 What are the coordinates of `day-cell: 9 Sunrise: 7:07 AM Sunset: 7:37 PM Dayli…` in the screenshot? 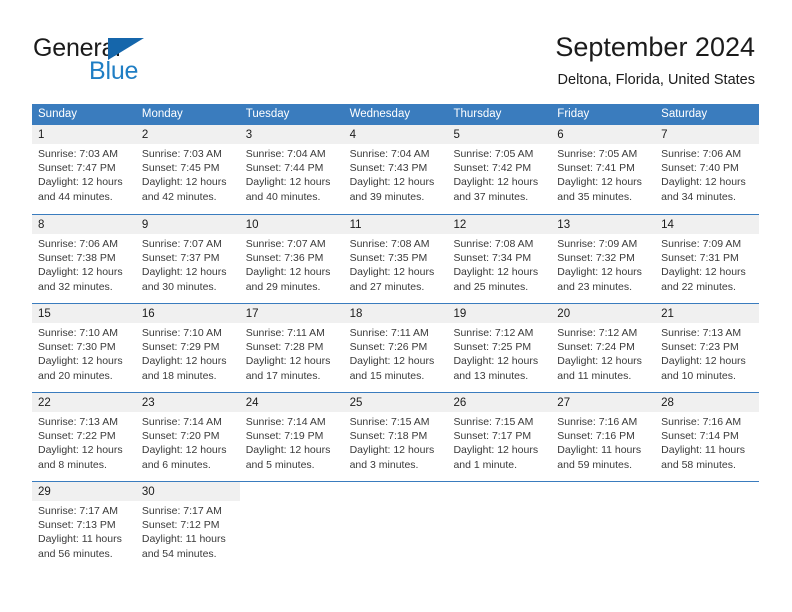 It's located at (187, 259).